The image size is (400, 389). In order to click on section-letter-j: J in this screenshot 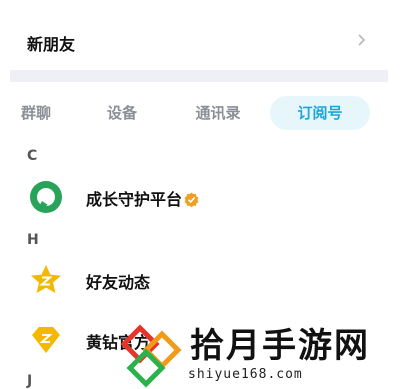, I will do `click(30, 381)`.